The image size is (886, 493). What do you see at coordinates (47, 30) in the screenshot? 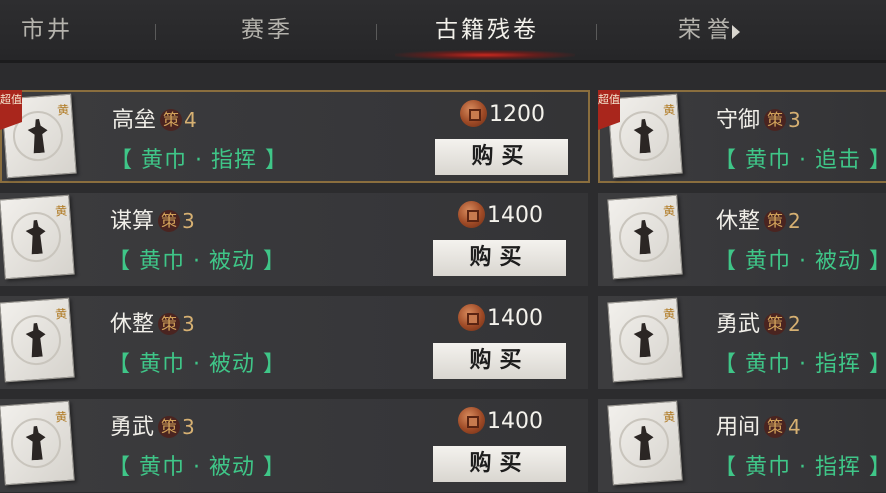
I see `tab-shijing: 市井` at bounding box center [47, 30].